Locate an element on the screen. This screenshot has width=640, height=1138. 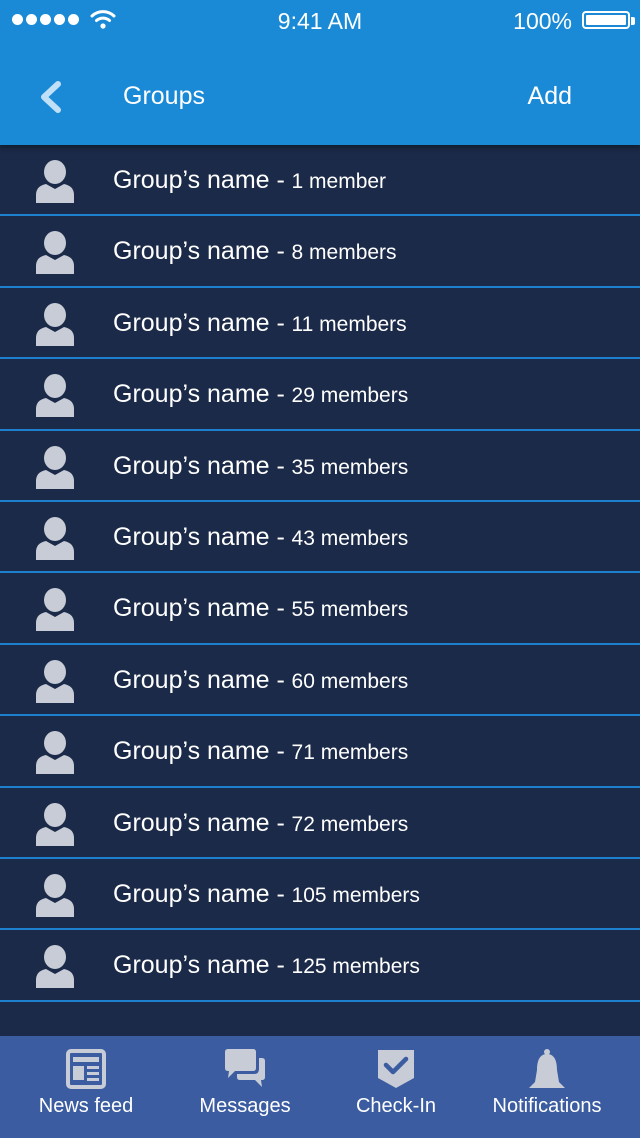
group-row: Group’s name - 105 members is located at coordinates (320, 895).